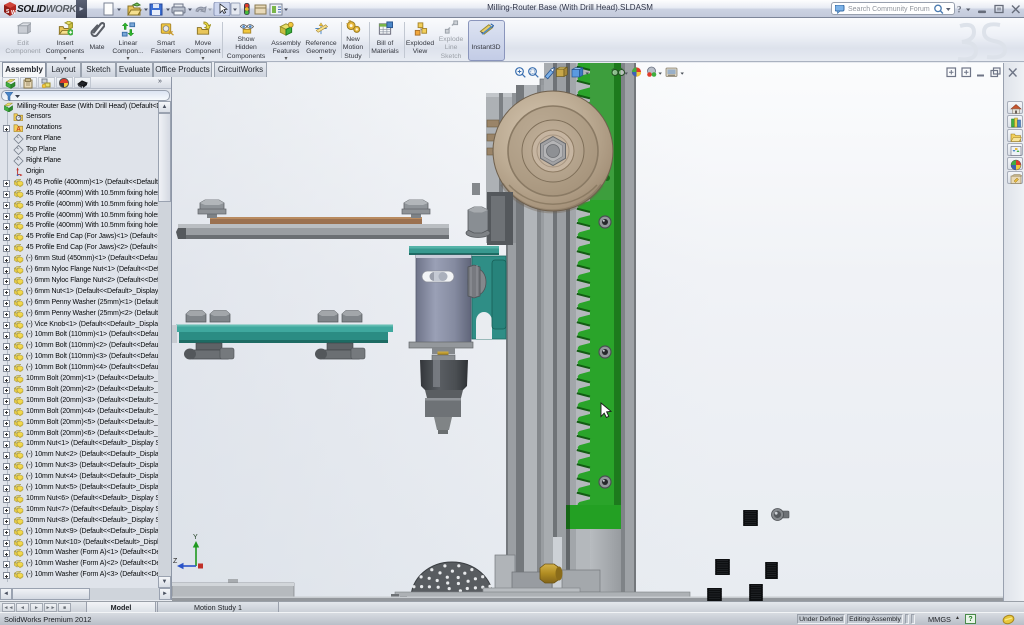  Describe the element at coordinates (18, 129) in the screenshot. I see `svg-text: A` at that location.